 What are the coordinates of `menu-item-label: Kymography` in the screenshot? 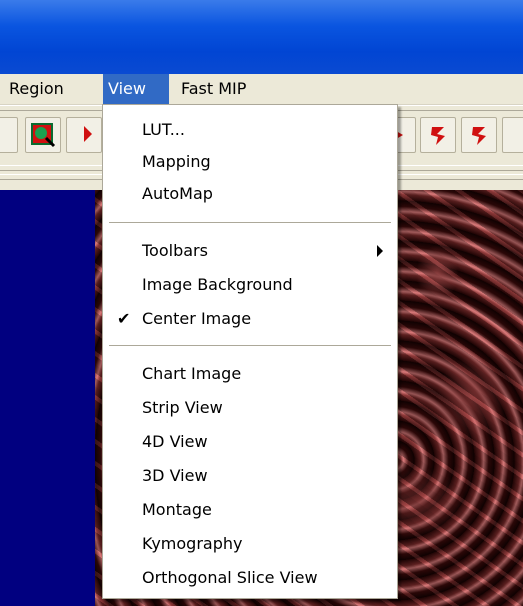 It's located at (192, 543).